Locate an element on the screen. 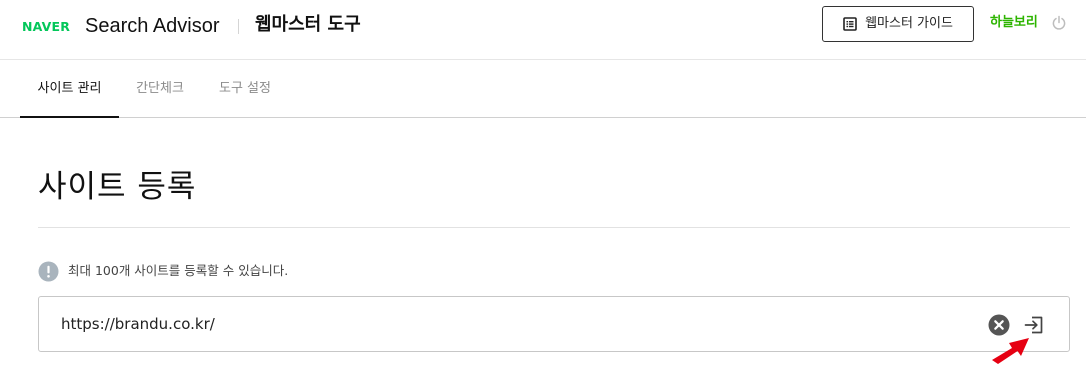 This screenshot has height=391, width=1086. webmaster-guide-label: 웹마스터 가이드 is located at coordinates (909, 23).